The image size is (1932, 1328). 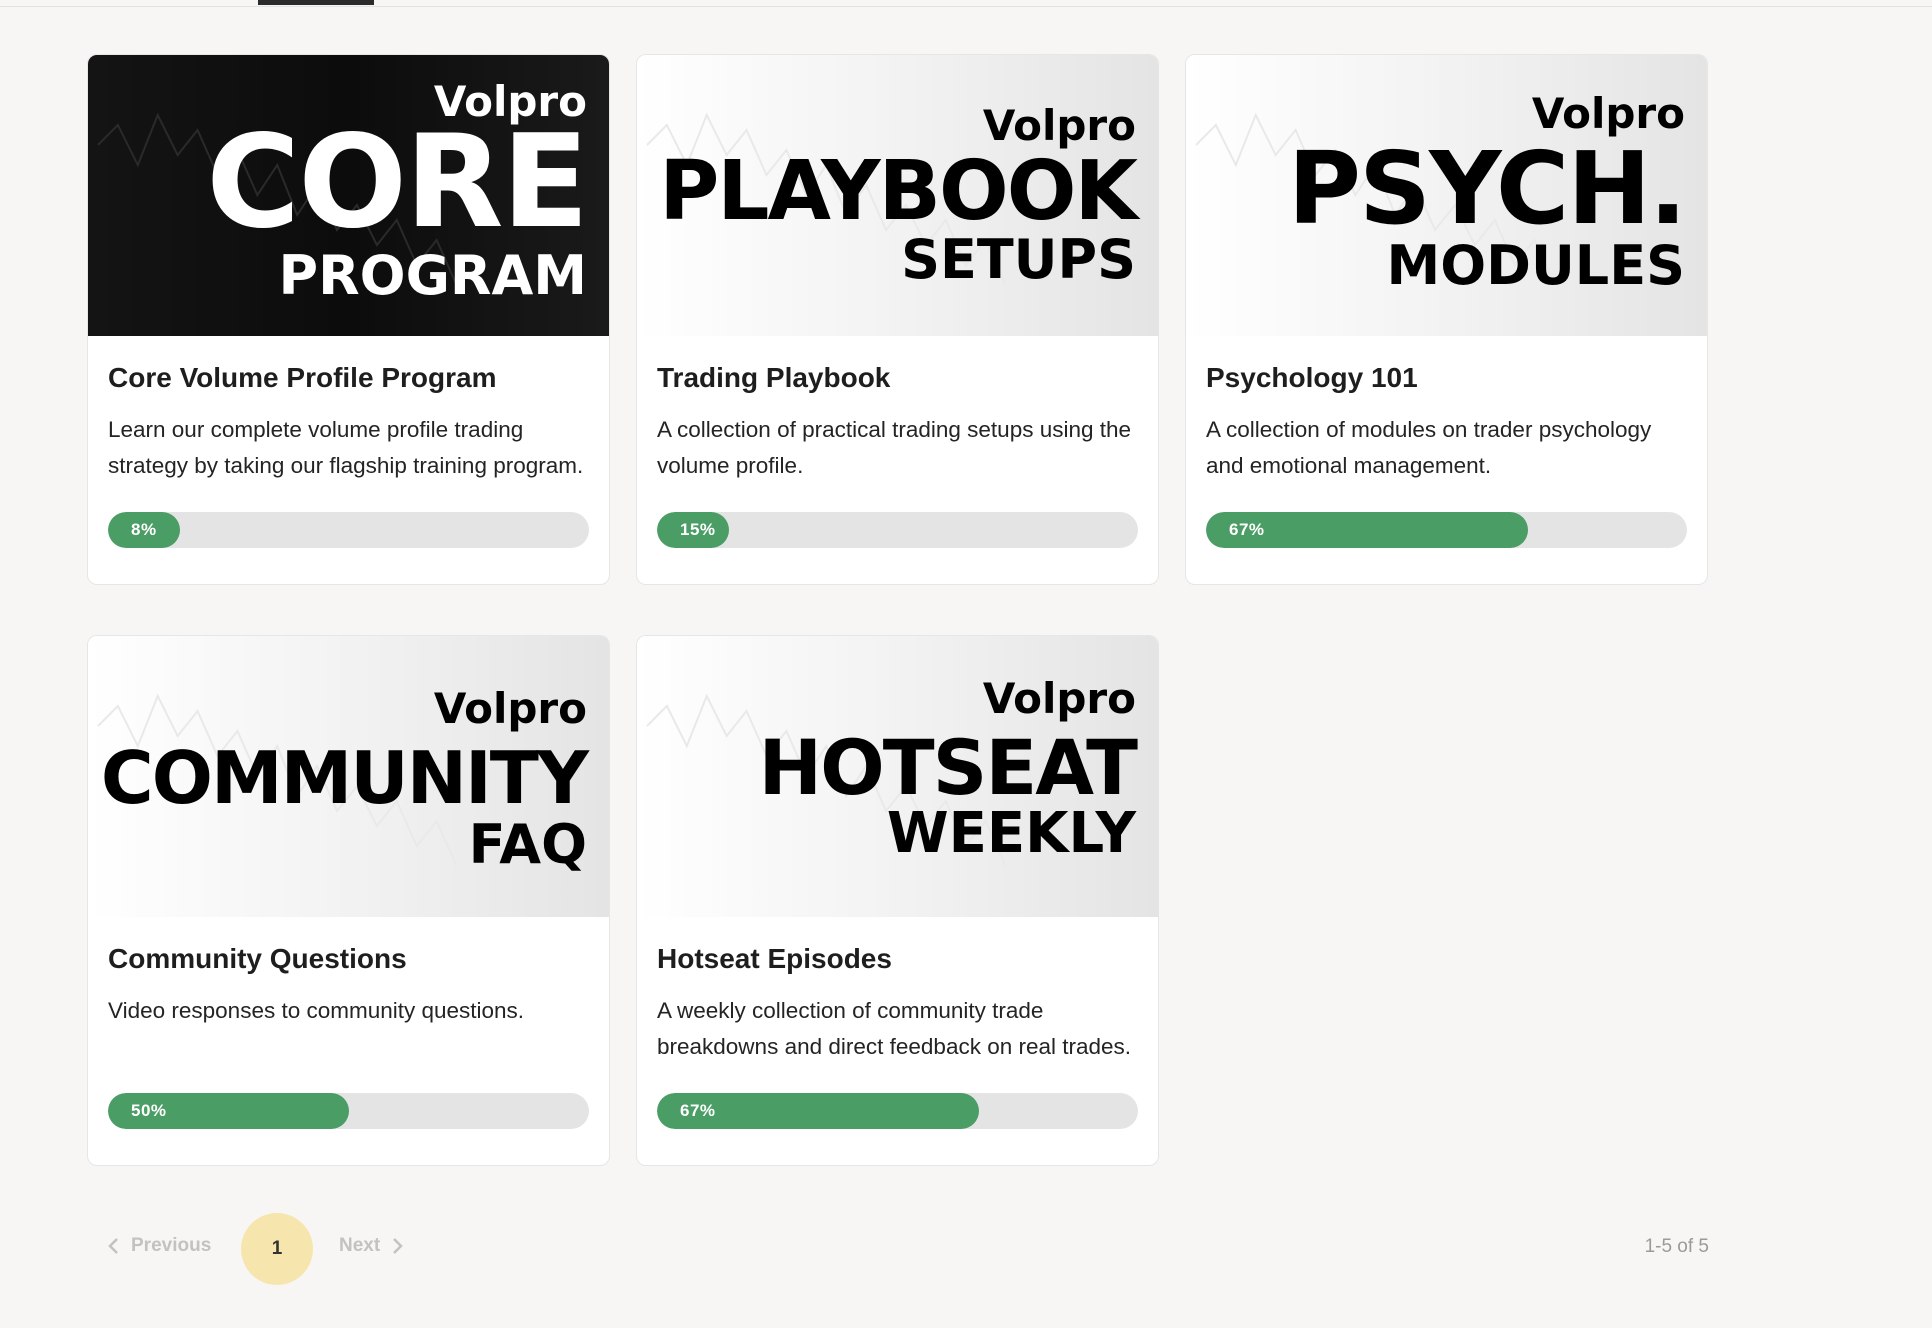 I want to click on logo-title: HOTSEAT, so click(x=948, y=767).